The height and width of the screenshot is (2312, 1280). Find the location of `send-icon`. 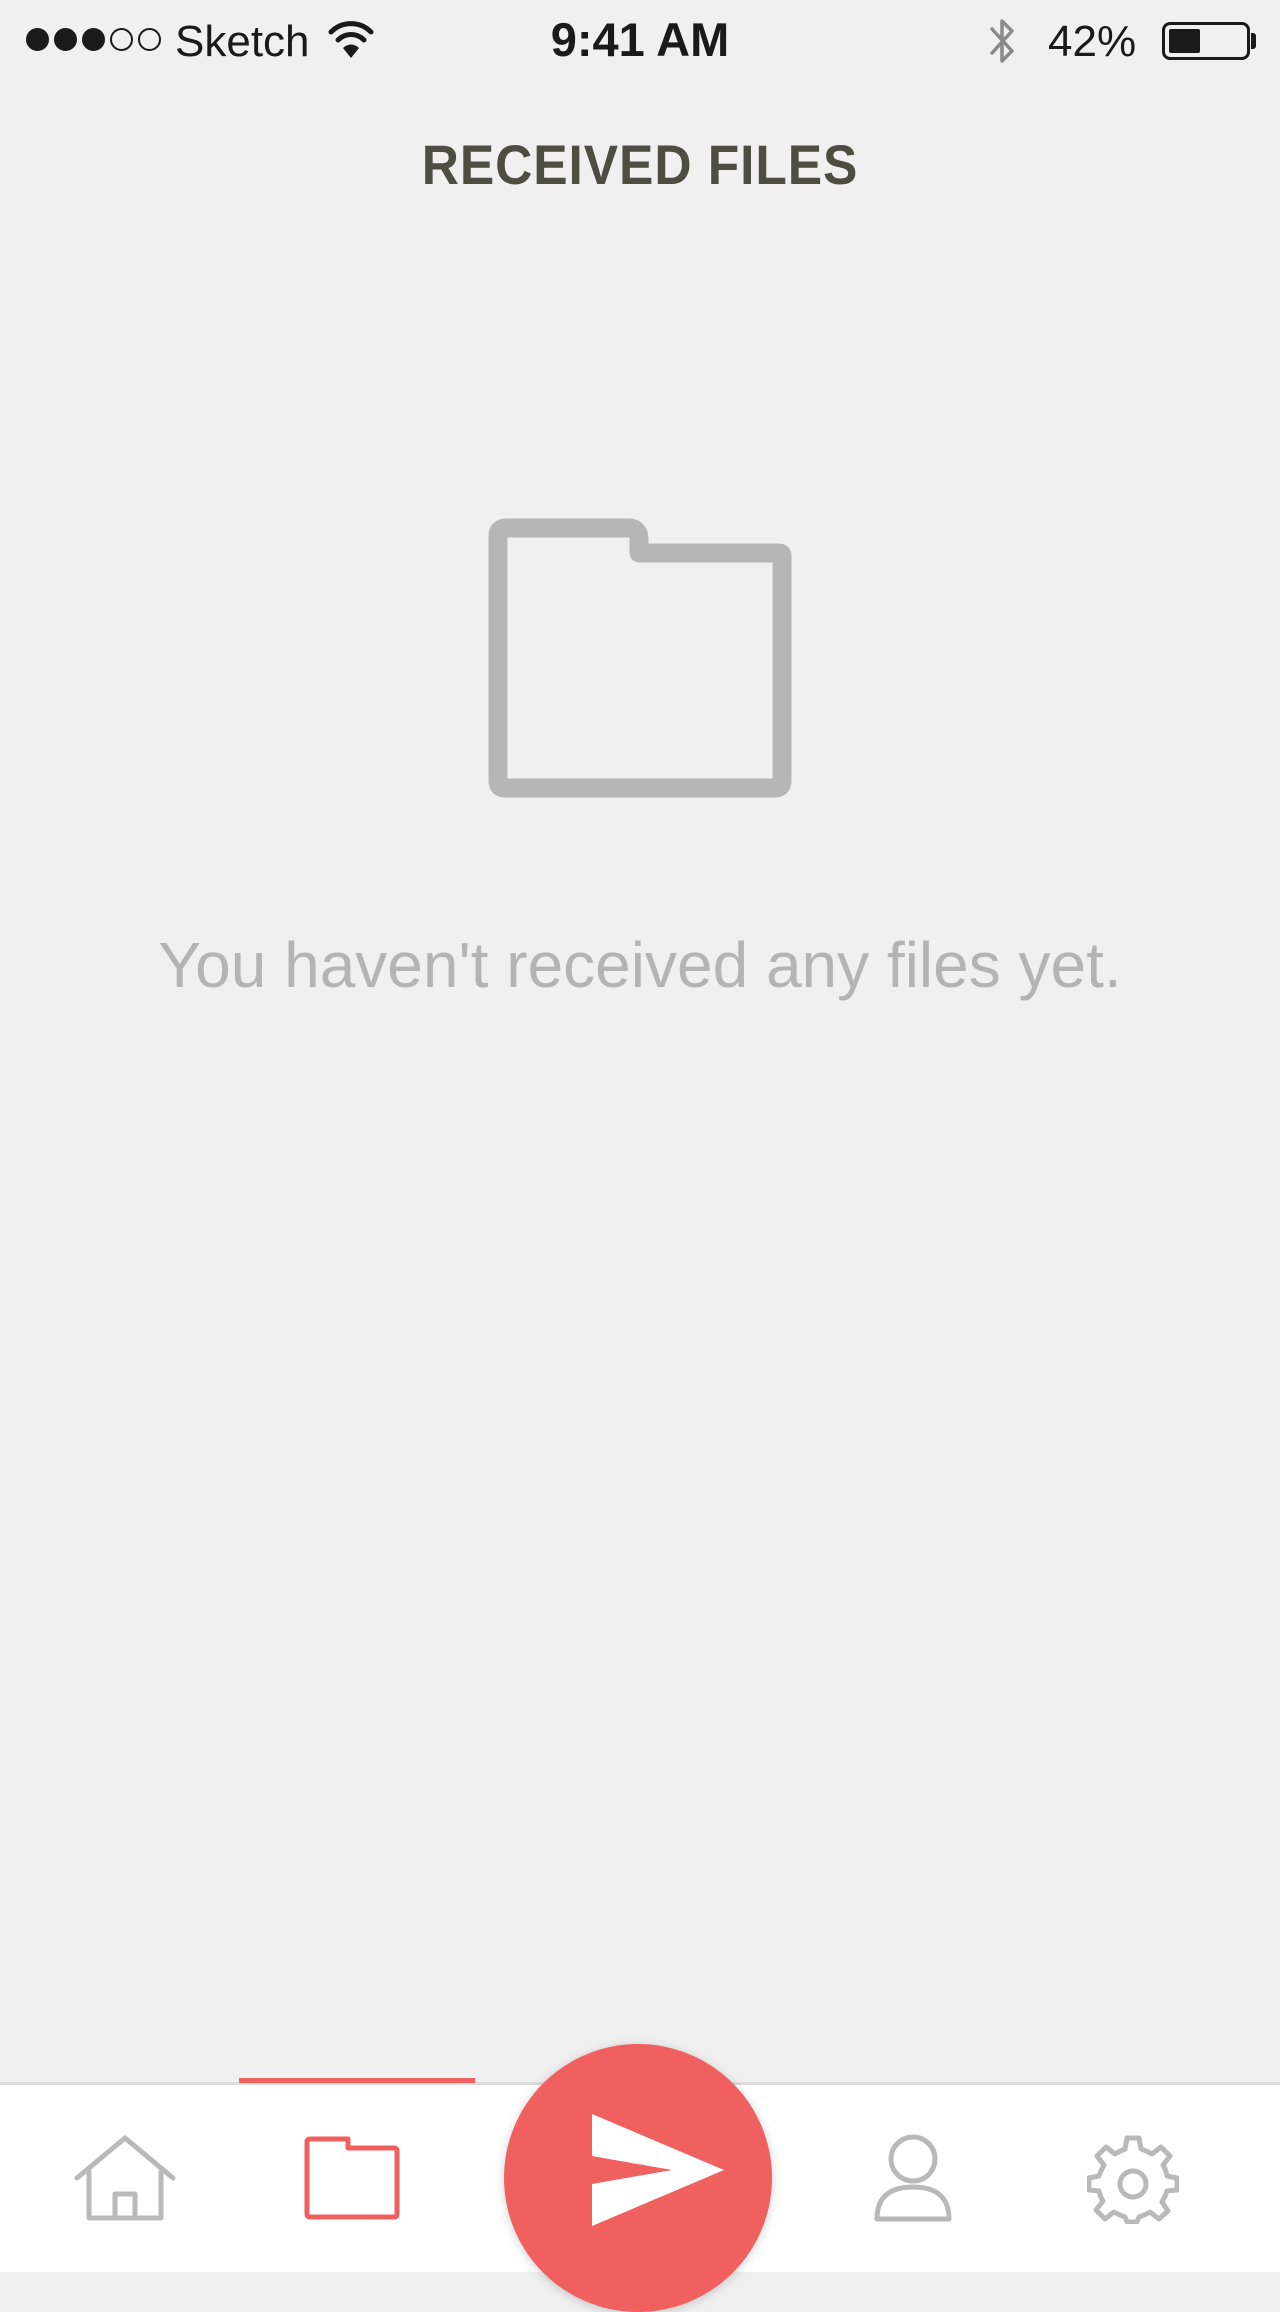

send-icon is located at coordinates (658, 2170).